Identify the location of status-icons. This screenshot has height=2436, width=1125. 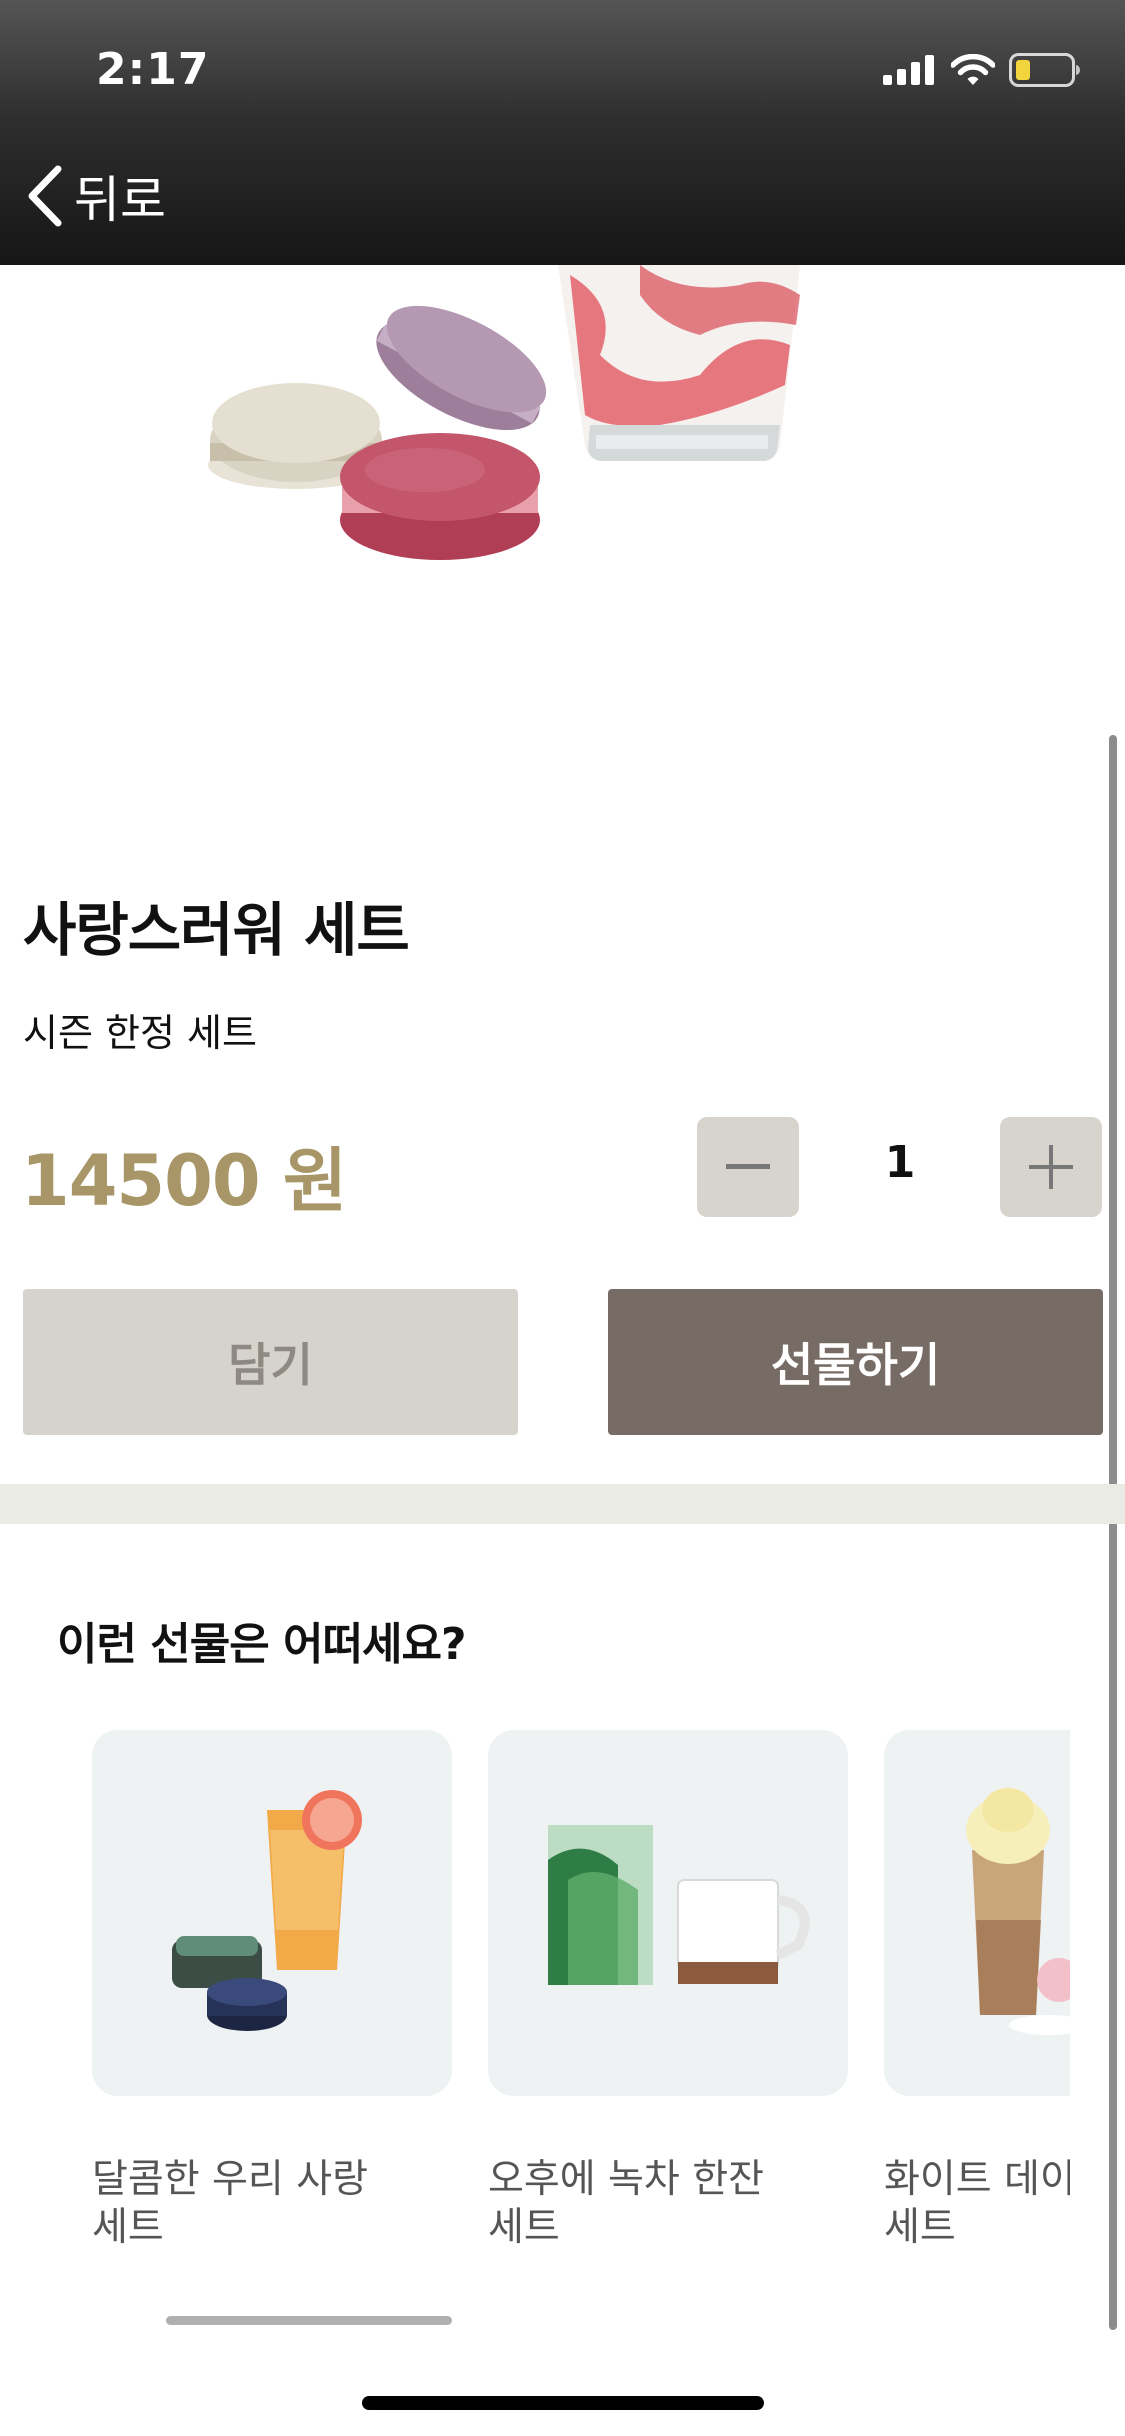
(982, 70).